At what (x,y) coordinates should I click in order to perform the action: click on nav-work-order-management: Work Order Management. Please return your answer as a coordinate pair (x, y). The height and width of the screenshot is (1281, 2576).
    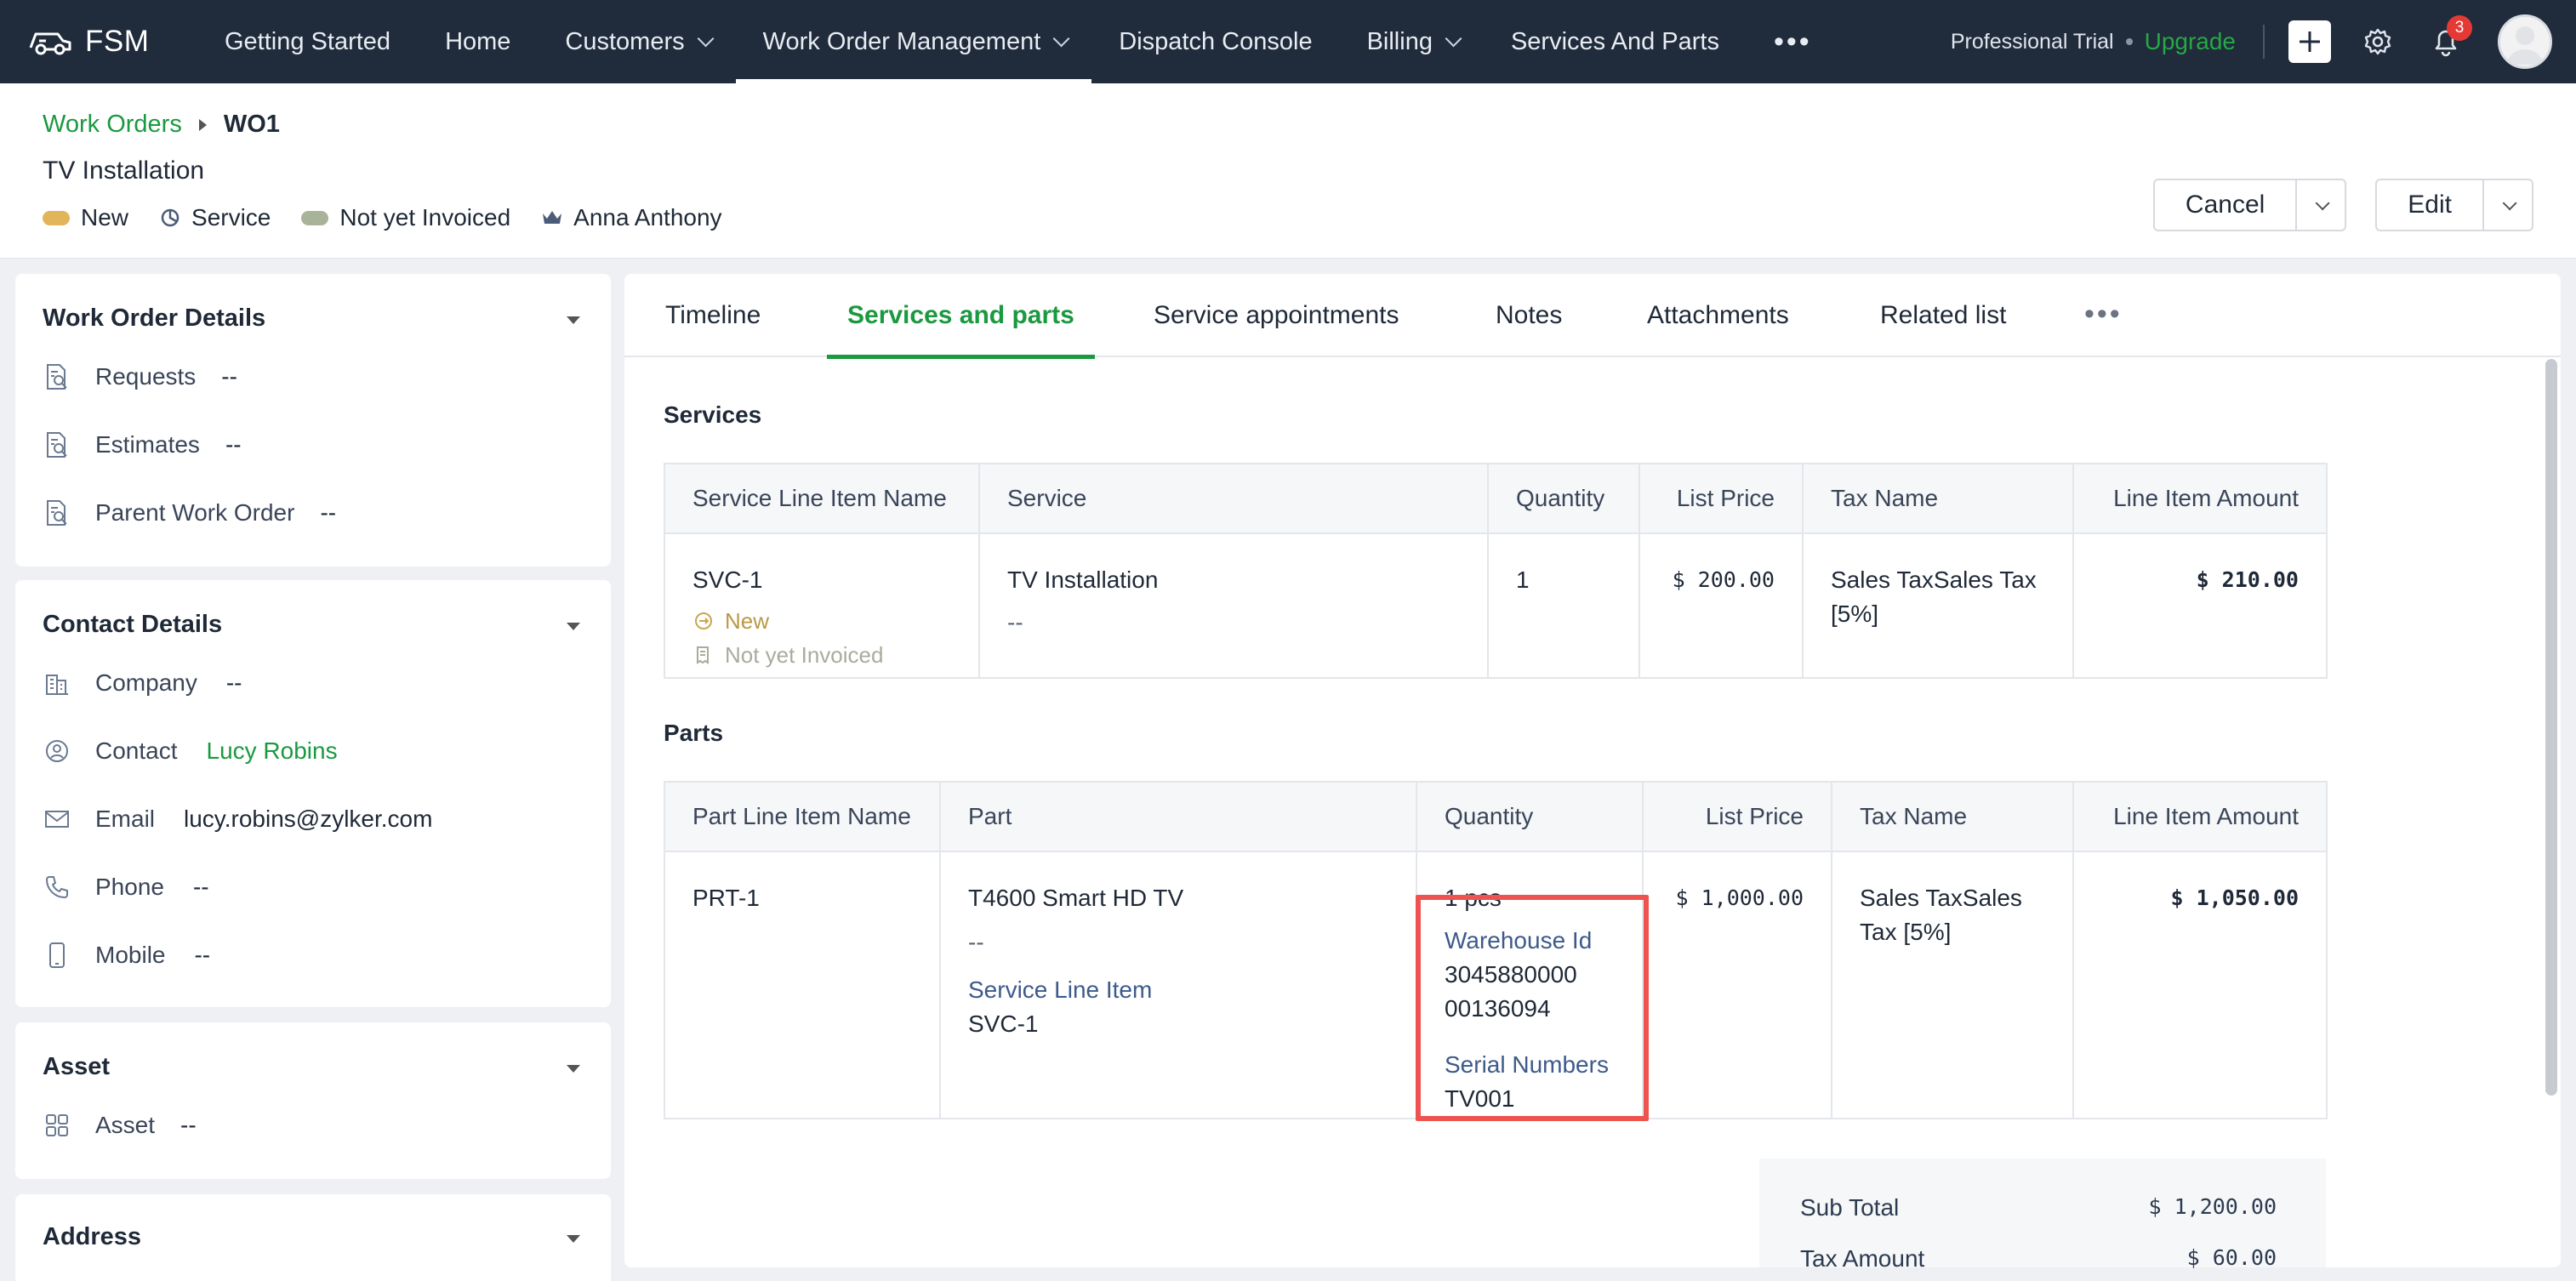
    Looking at the image, I should click on (914, 41).